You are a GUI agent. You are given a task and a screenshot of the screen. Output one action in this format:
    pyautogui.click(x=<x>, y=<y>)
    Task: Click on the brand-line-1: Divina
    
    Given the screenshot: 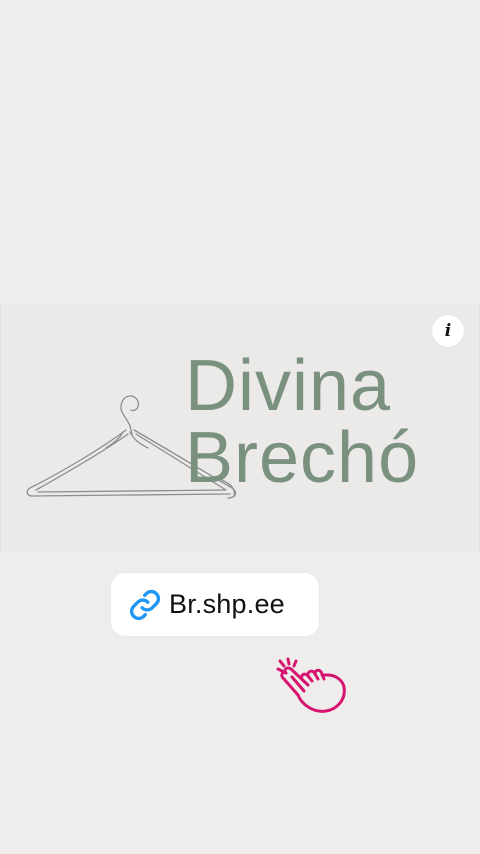 What is the action you would take?
    pyautogui.click(x=288, y=386)
    